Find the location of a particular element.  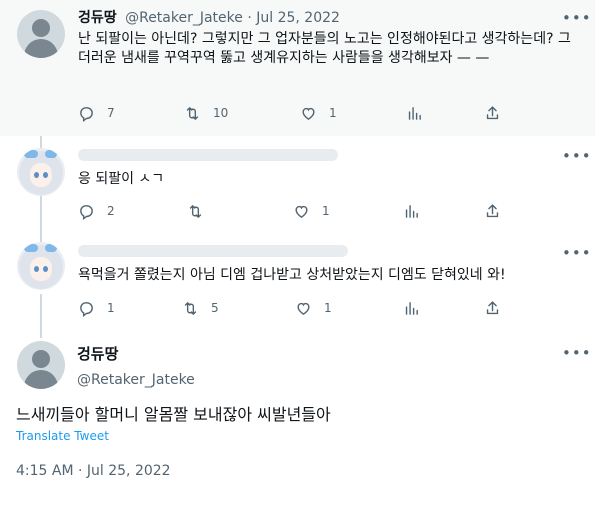

reply-button: 2 is located at coordinates (96, 211).